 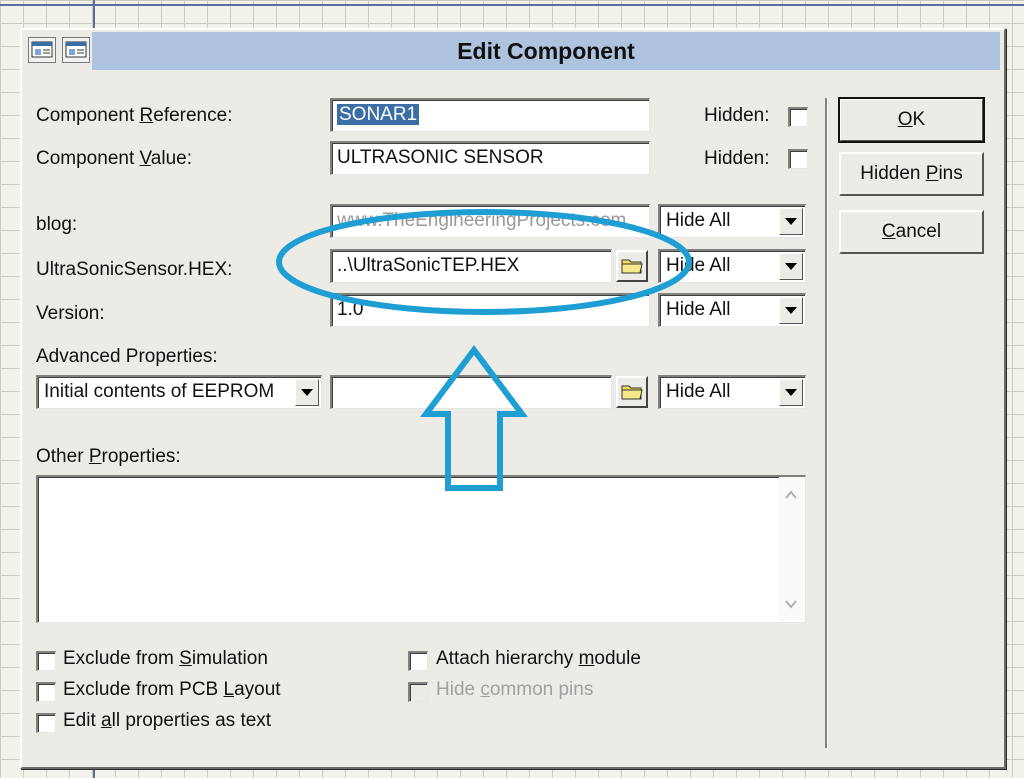 What do you see at coordinates (70, 313) in the screenshot?
I see `version-label: Version:` at bounding box center [70, 313].